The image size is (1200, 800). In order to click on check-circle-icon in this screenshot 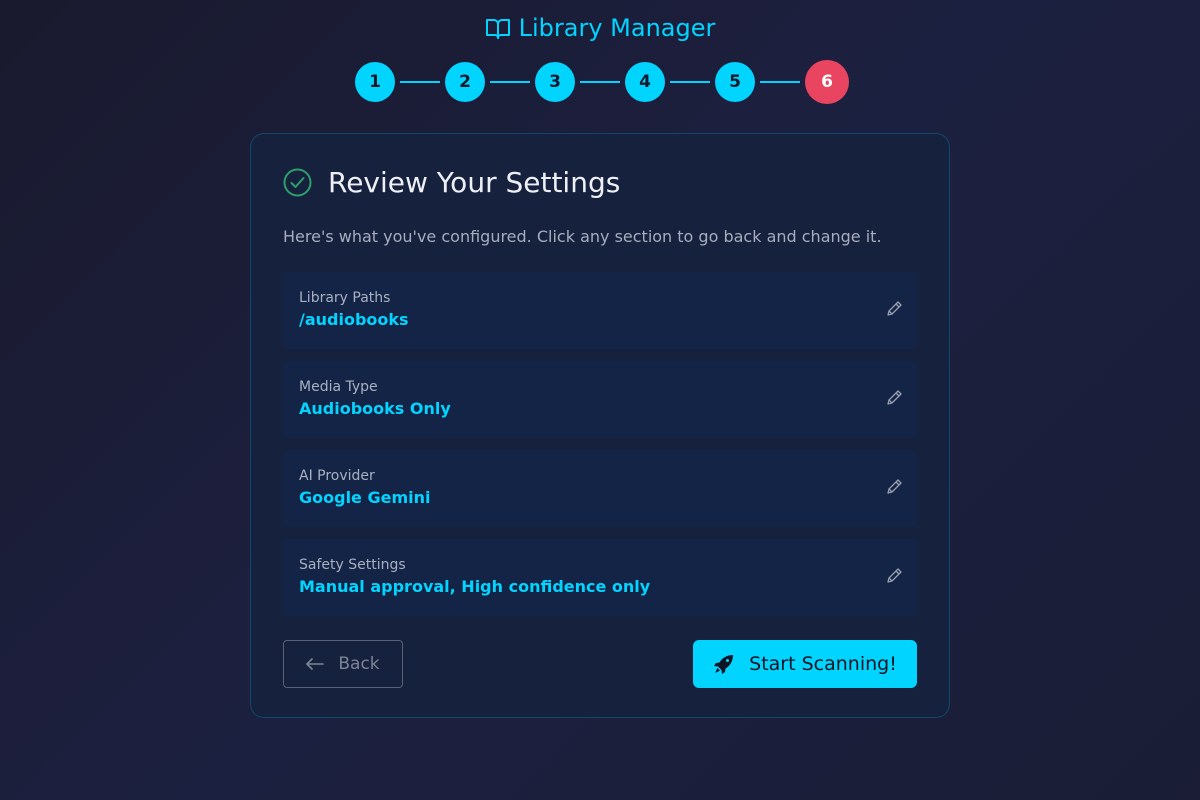, I will do `click(297, 182)`.